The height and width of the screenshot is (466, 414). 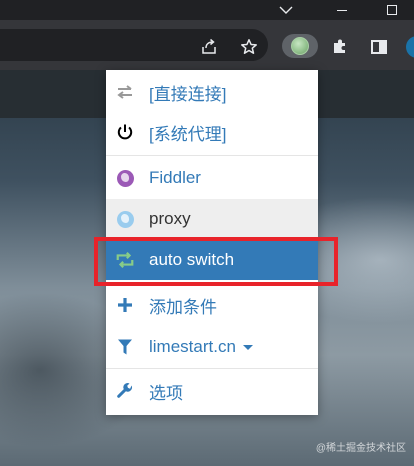 I want to click on annotation-highlight-box, so click(x=216, y=261).